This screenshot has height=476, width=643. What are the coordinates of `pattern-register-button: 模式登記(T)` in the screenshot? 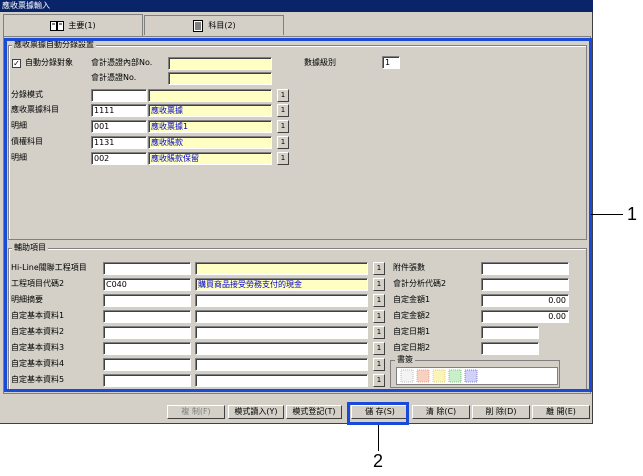 It's located at (314, 412).